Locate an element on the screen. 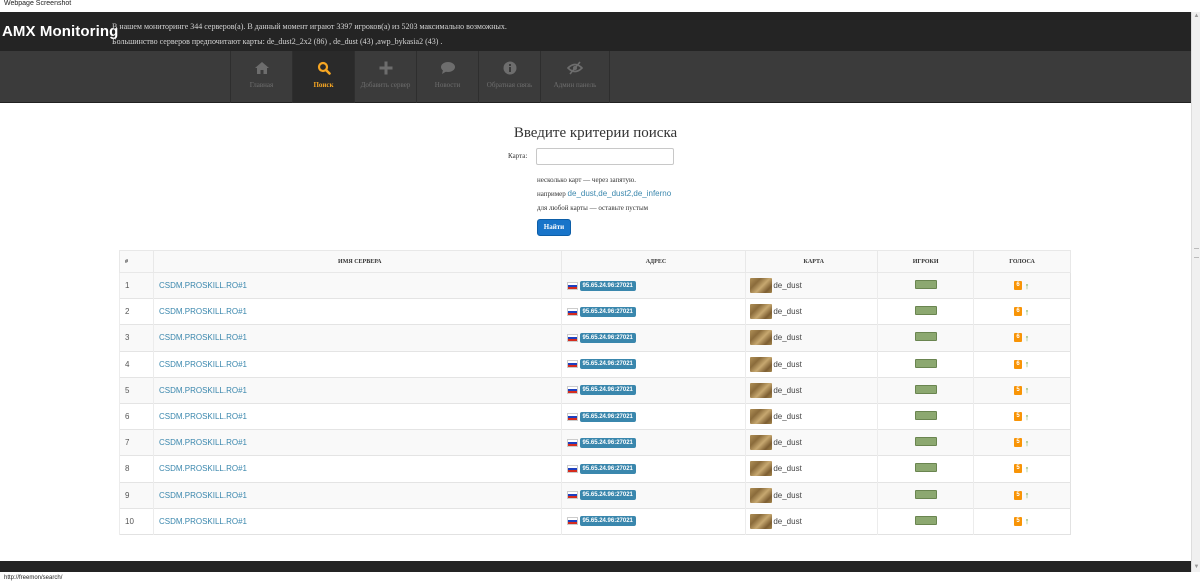 The height and width of the screenshot is (584, 1200). map-input is located at coordinates (605, 156).